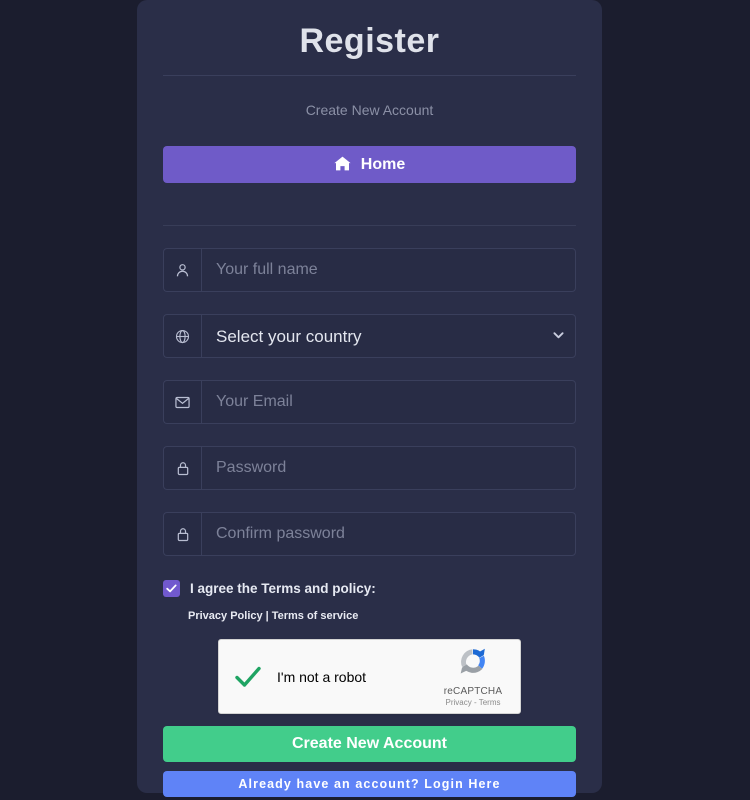 The height and width of the screenshot is (800, 750). I want to click on home-button: Home, so click(369, 164).